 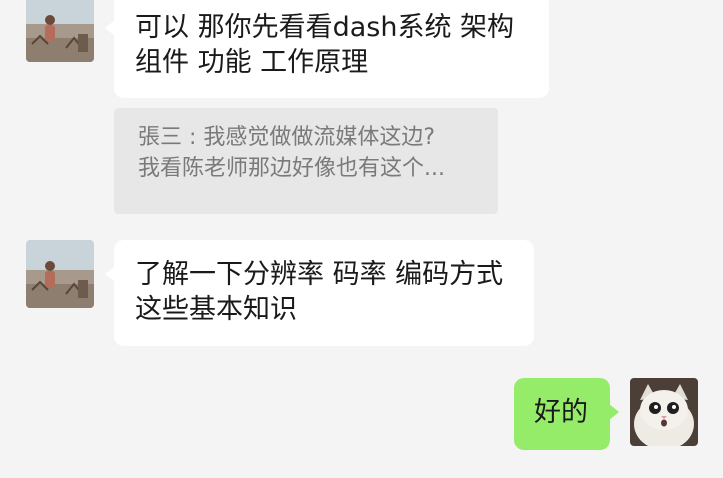 I want to click on message-bubble: 了解一下分辨率 码率 编码方式 这些基本知识, so click(x=319, y=293).